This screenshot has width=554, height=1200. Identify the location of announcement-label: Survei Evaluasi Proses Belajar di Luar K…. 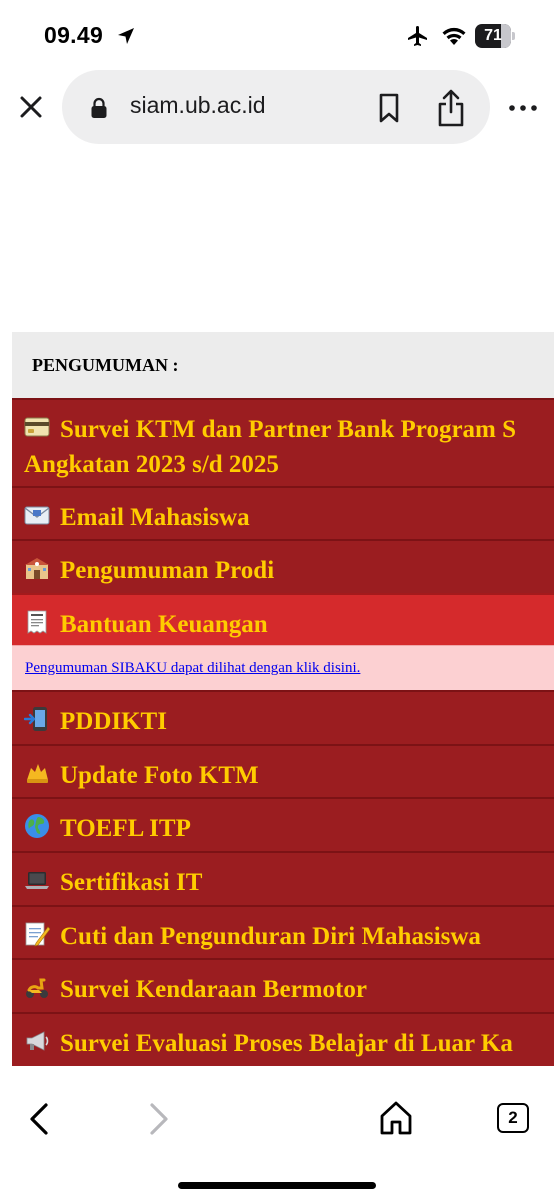
(286, 1043).